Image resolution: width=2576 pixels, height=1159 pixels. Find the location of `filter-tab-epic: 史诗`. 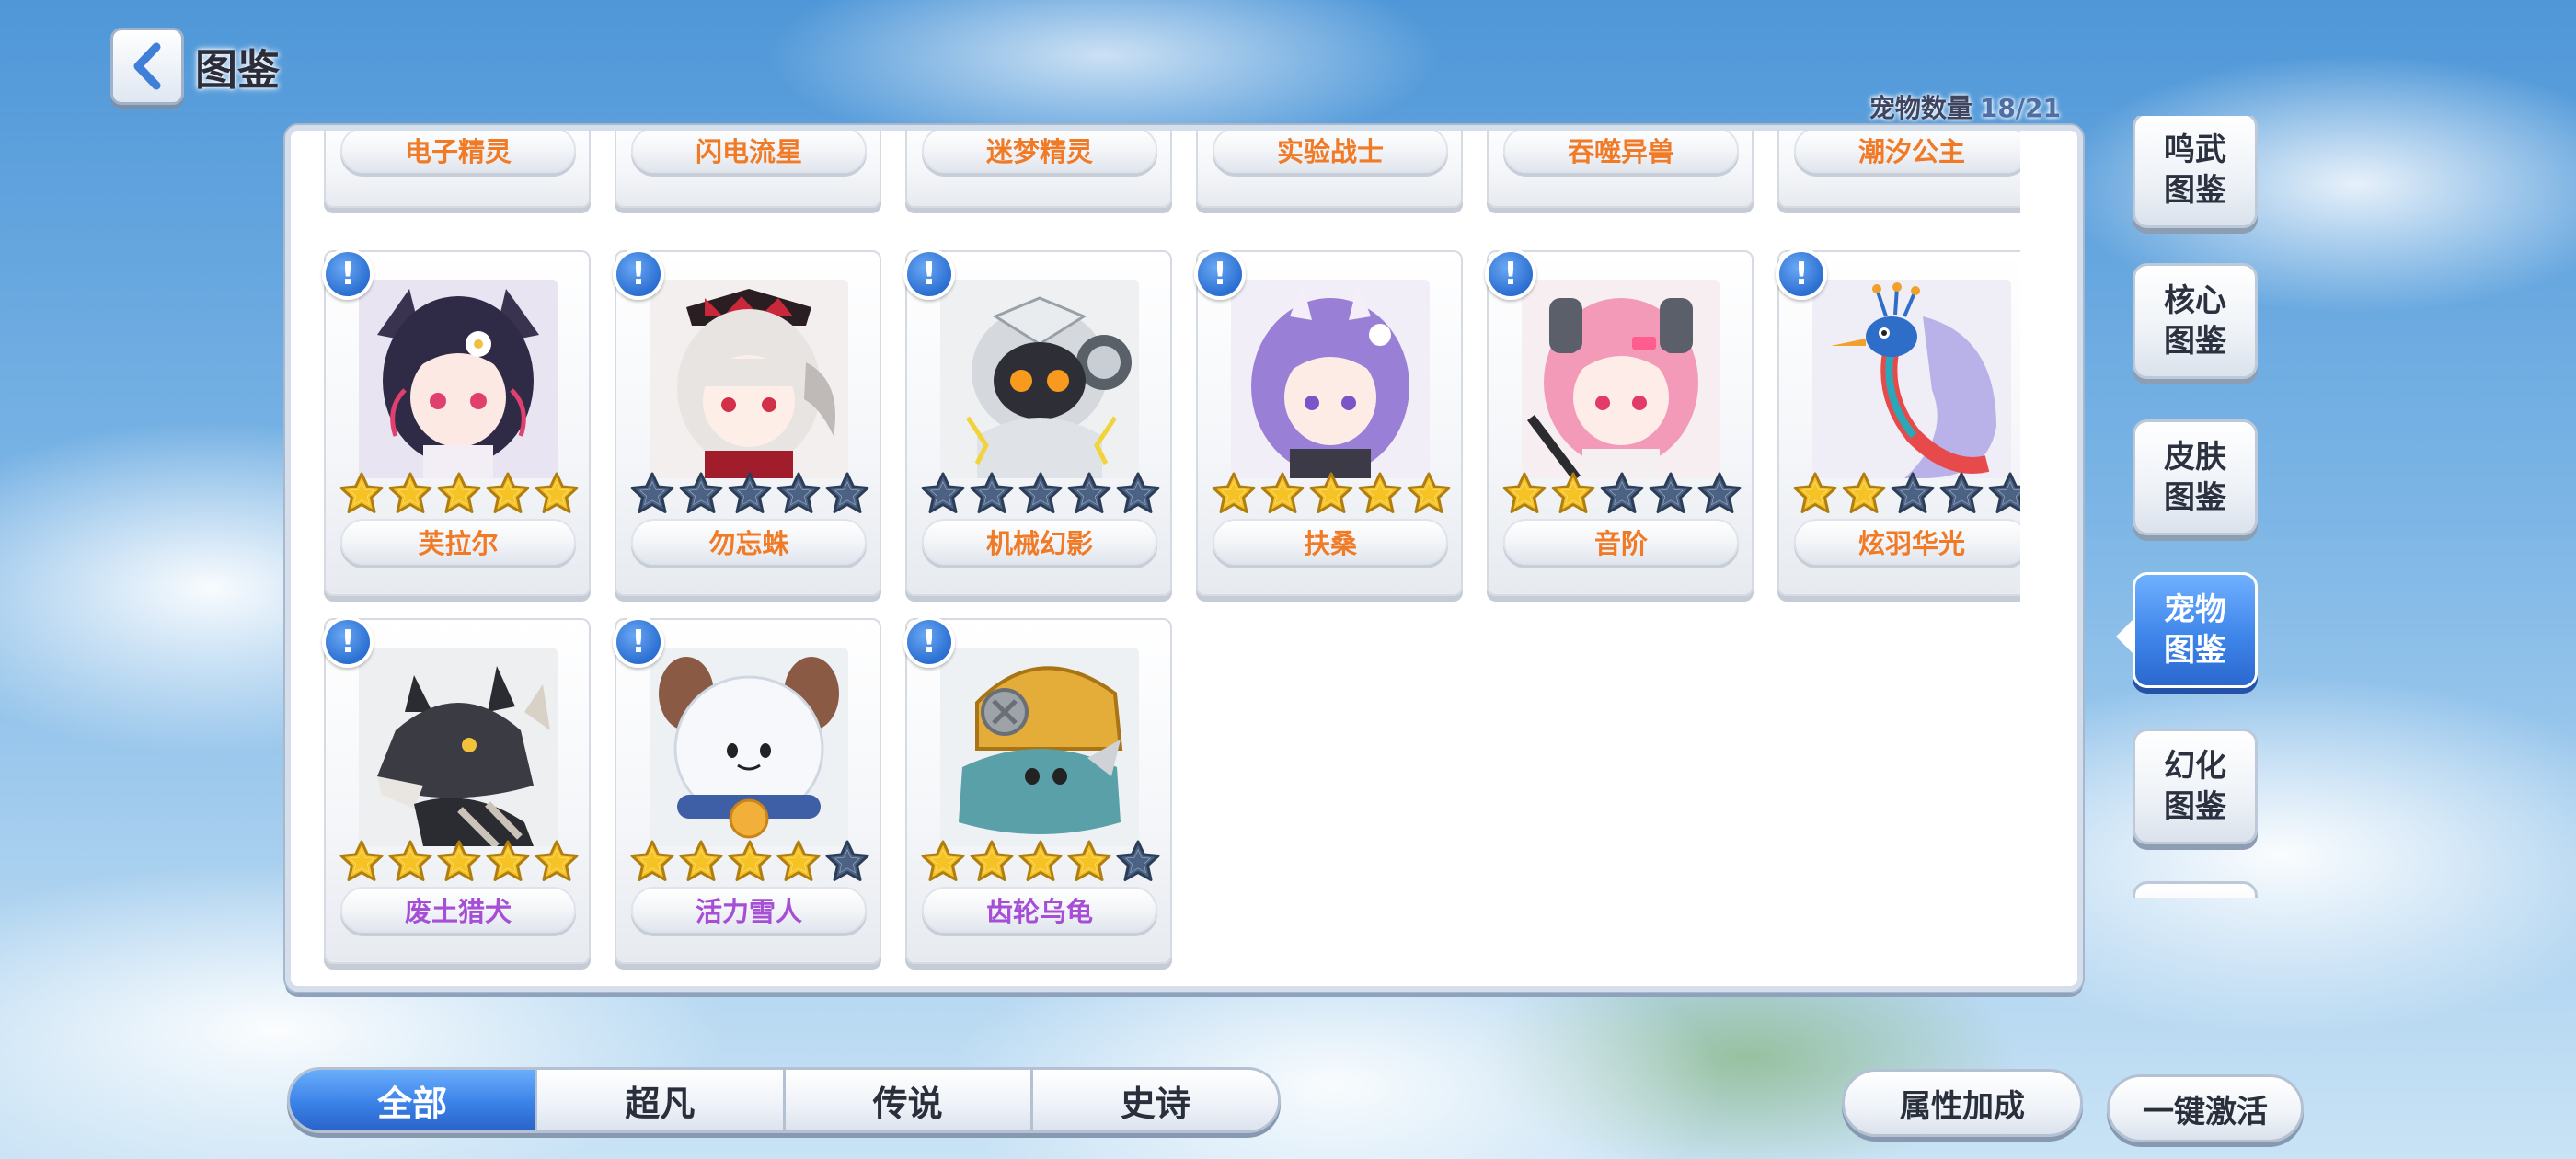

filter-tab-epic: 史诗 is located at coordinates (1153, 1100).